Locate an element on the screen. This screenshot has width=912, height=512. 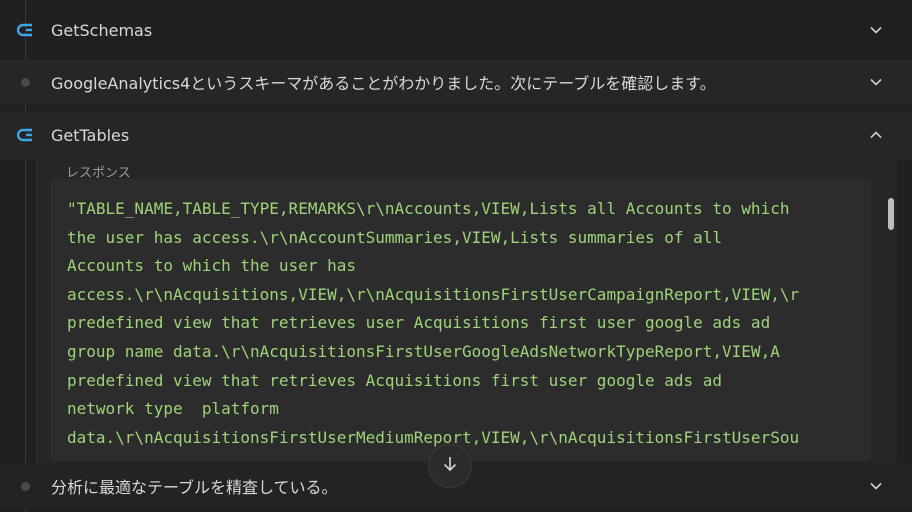
step-get-schemas: GetSchemas is located at coordinates (456, 30).